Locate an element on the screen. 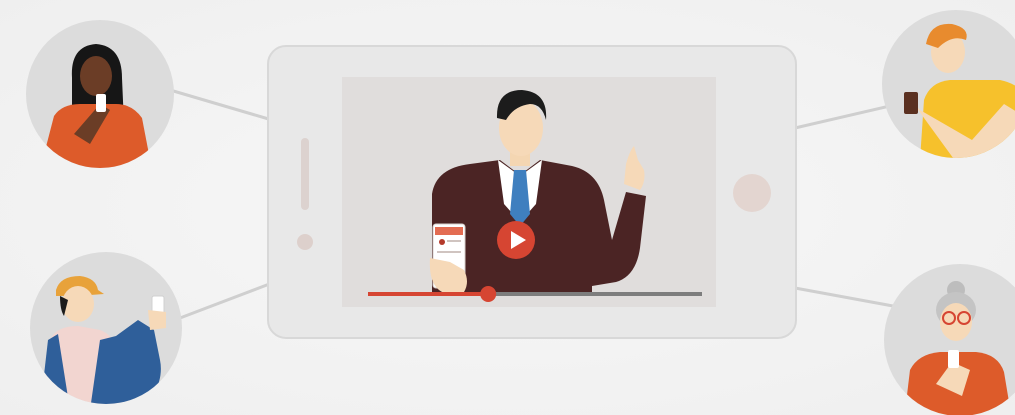 Image resolution: width=1015 pixels, height=415 pixels. progress-handle is located at coordinates (488, 294).